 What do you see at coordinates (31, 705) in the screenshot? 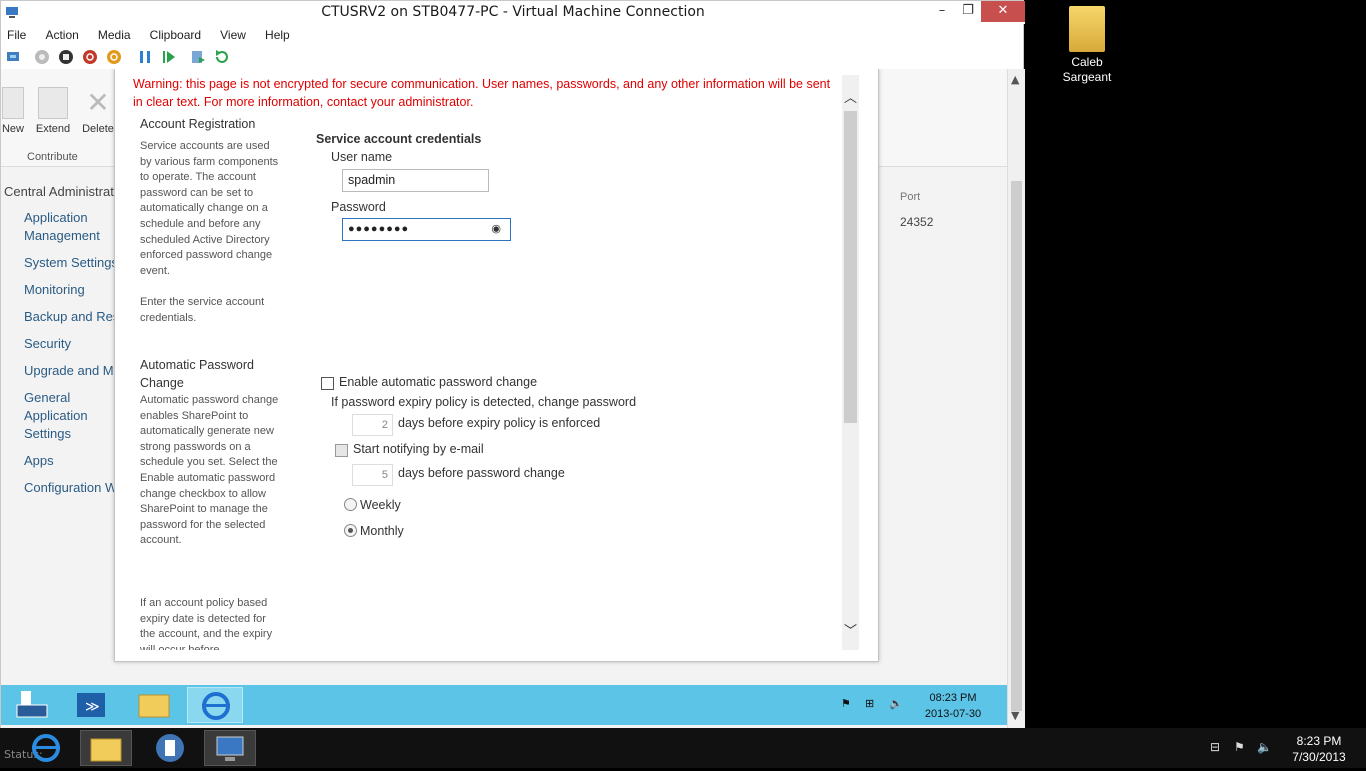
I see `server-manager-icon` at bounding box center [31, 705].